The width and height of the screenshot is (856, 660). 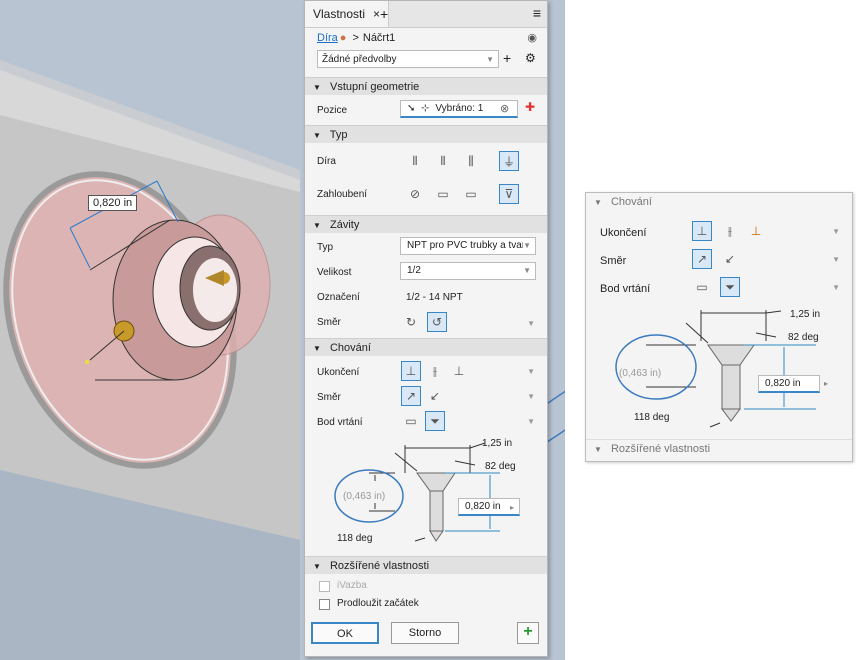 I want to click on ivazba-label: iVazba, so click(x=352, y=585).